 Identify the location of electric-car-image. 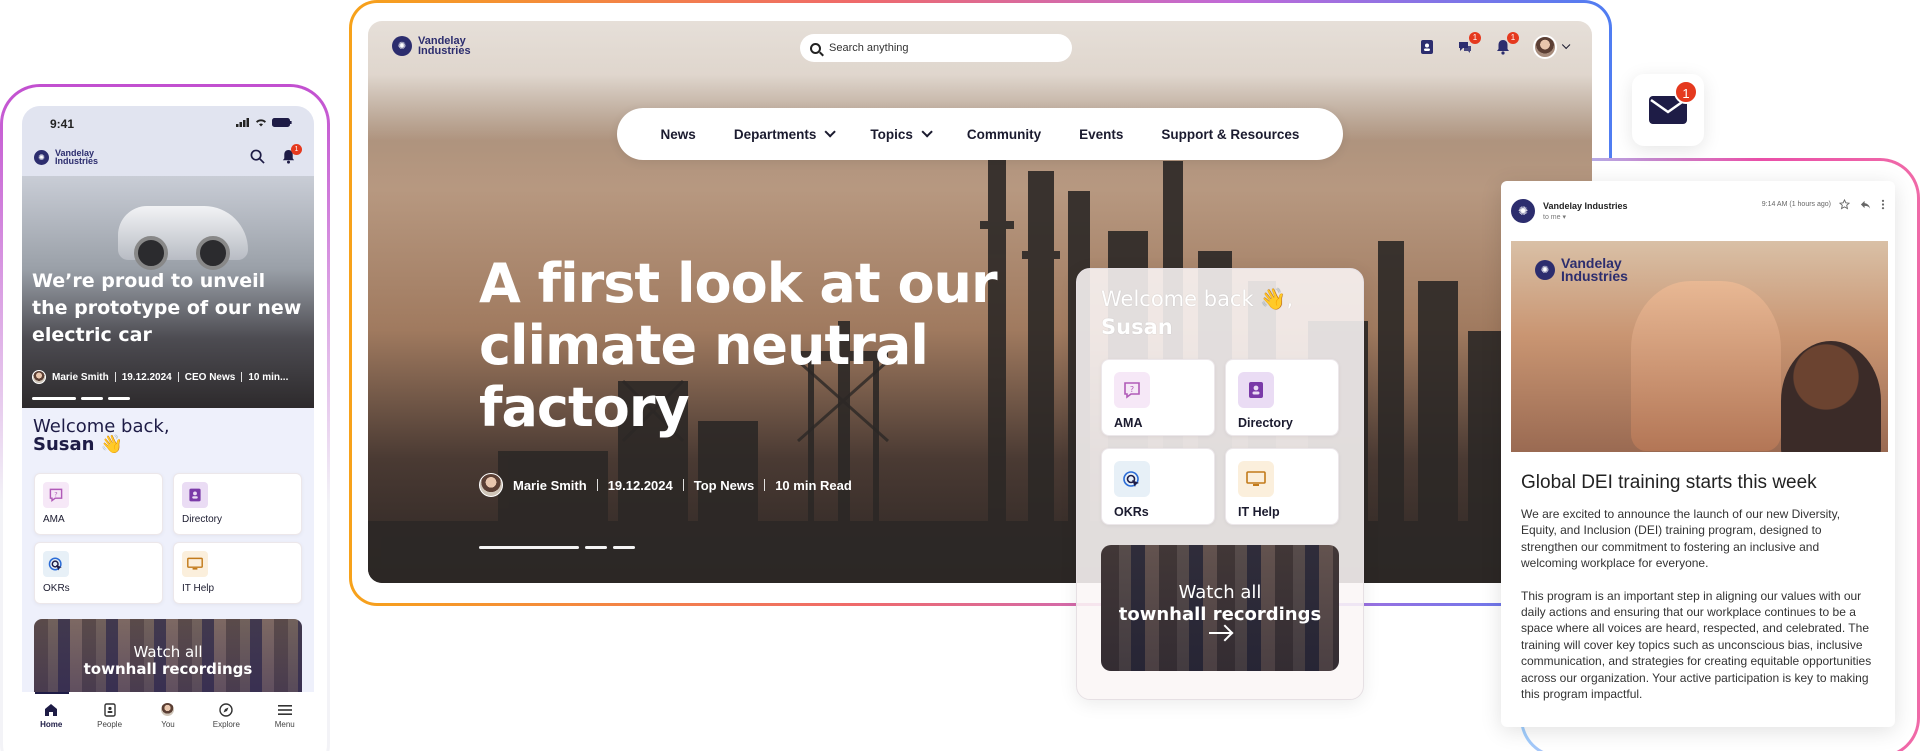
(183, 238).